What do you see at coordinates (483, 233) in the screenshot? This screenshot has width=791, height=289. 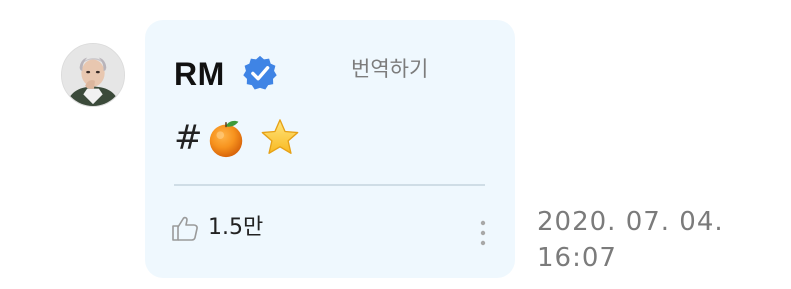 I see `more-vertical-icon` at bounding box center [483, 233].